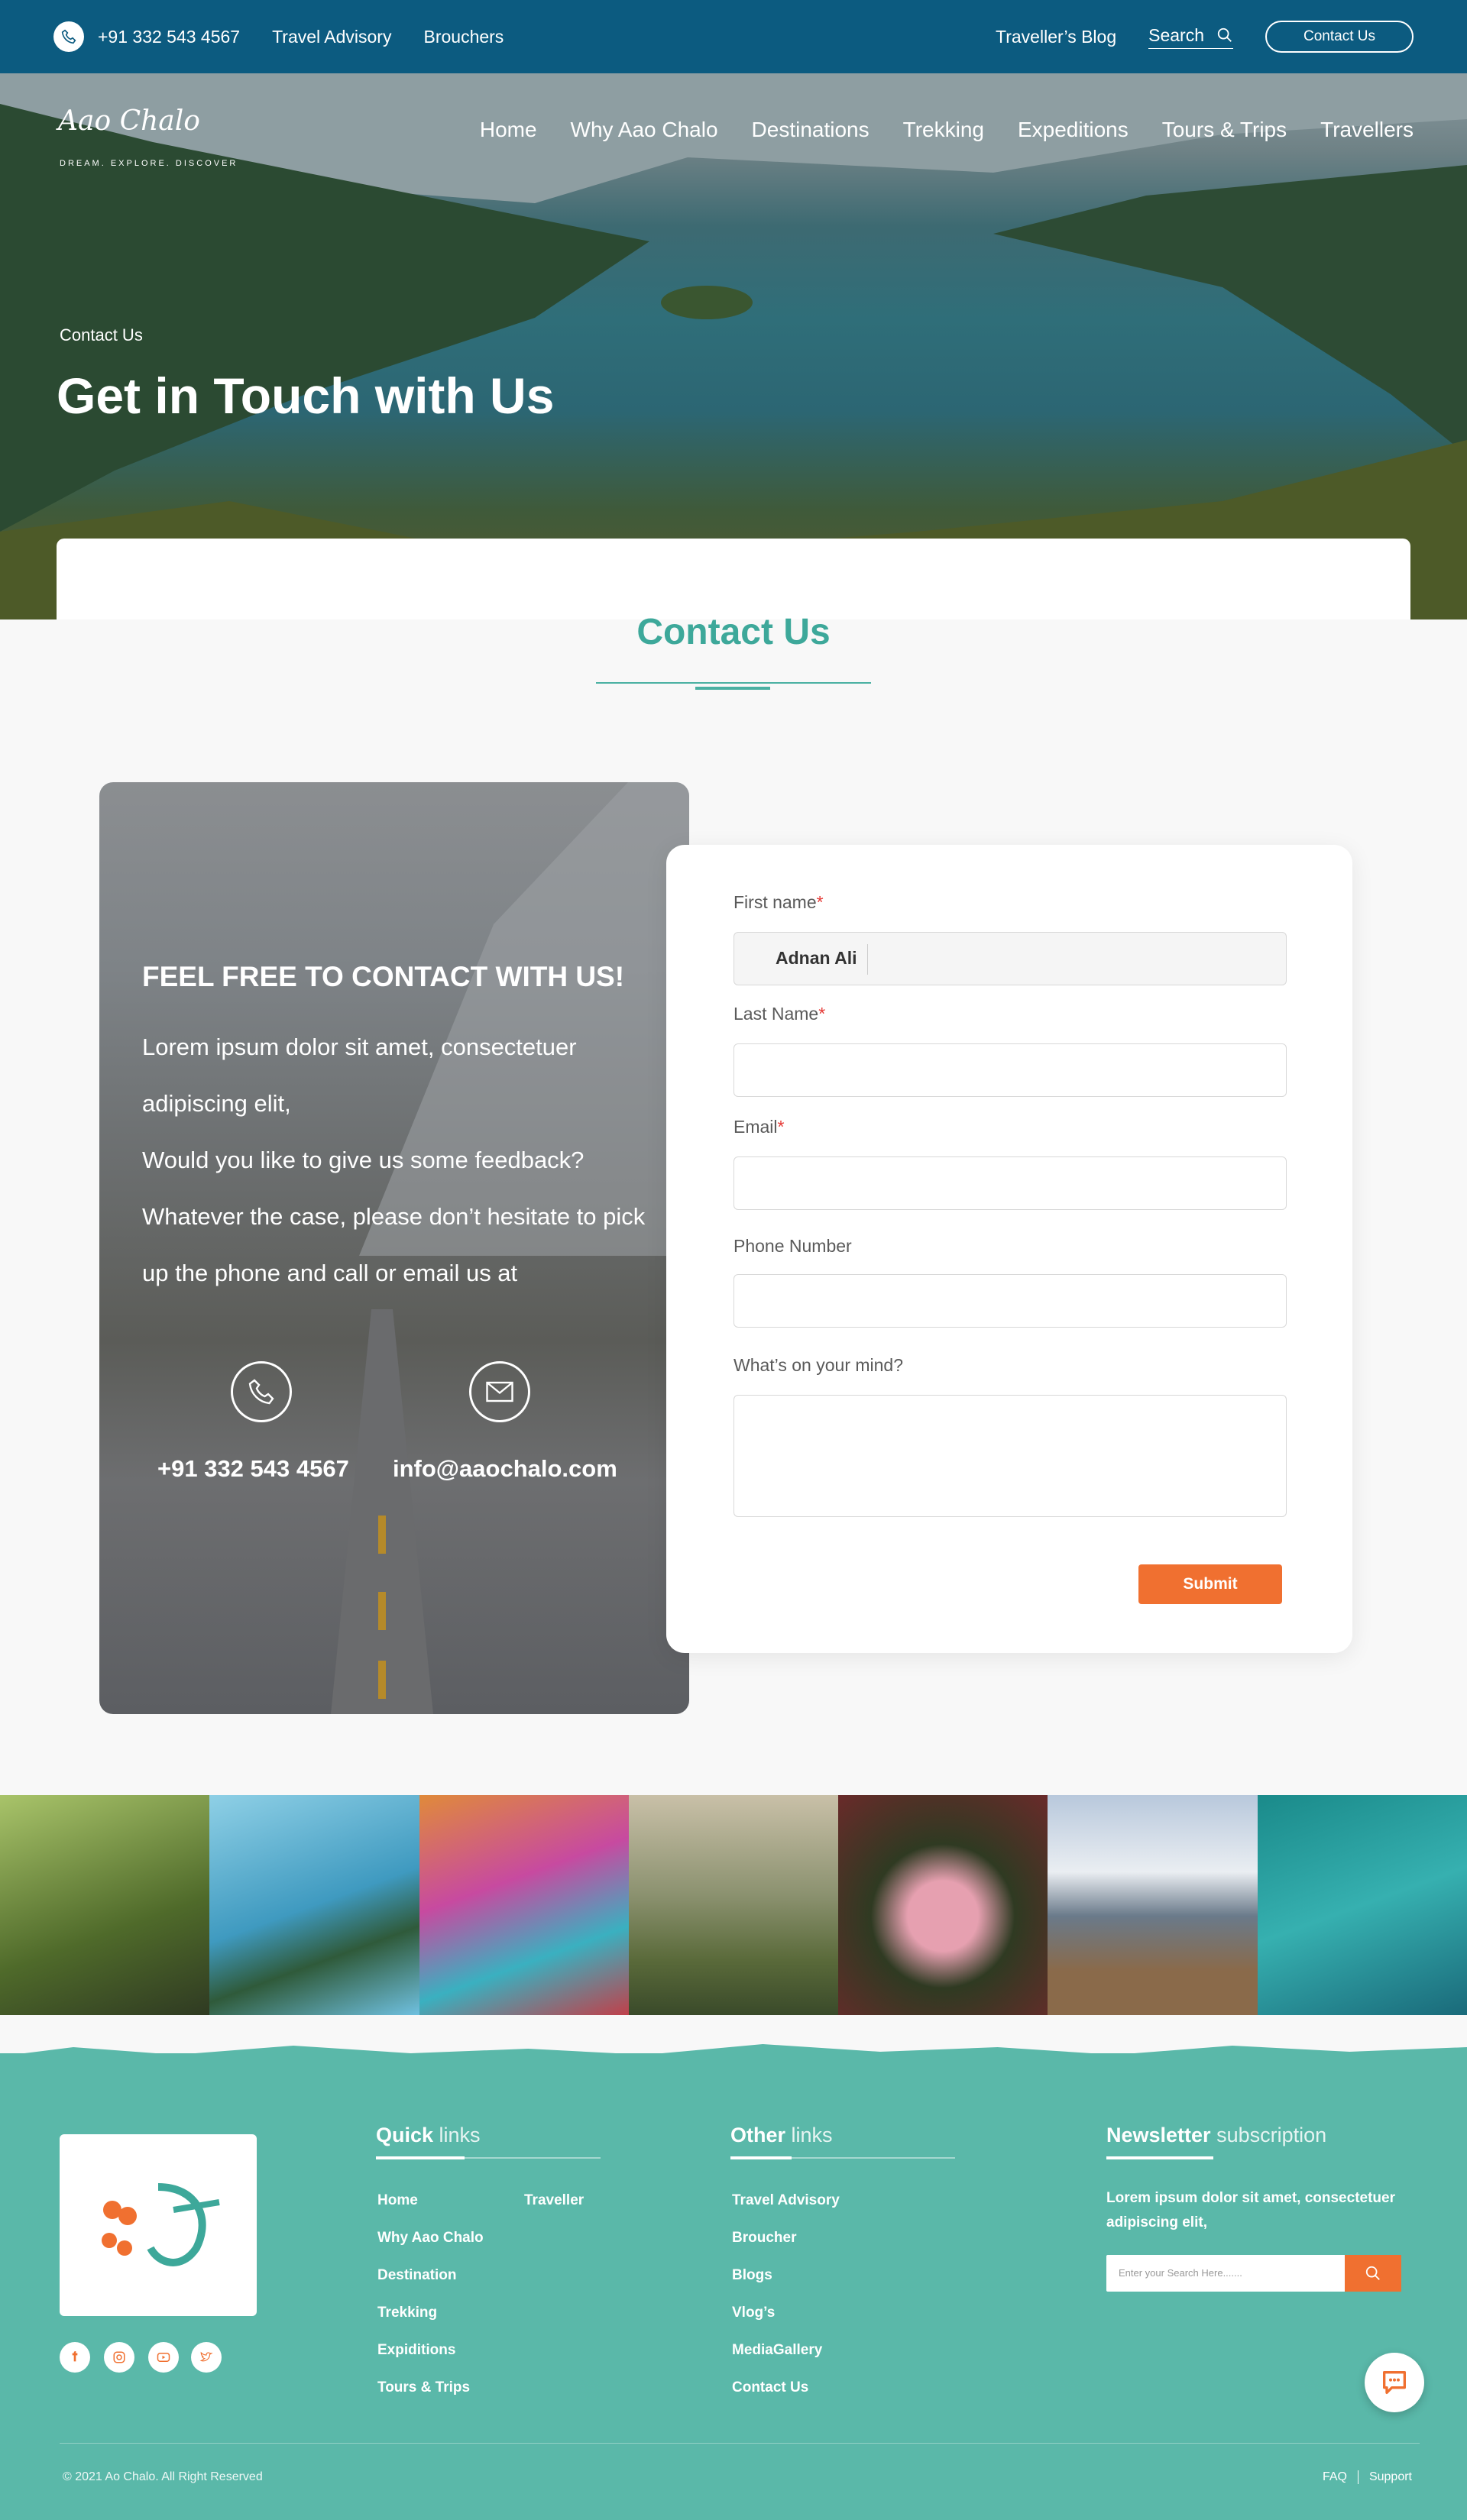 Image resolution: width=1467 pixels, height=2520 pixels. What do you see at coordinates (206, 2358) in the screenshot?
I see `twitter-icon` at bounding box center [206, 2358].